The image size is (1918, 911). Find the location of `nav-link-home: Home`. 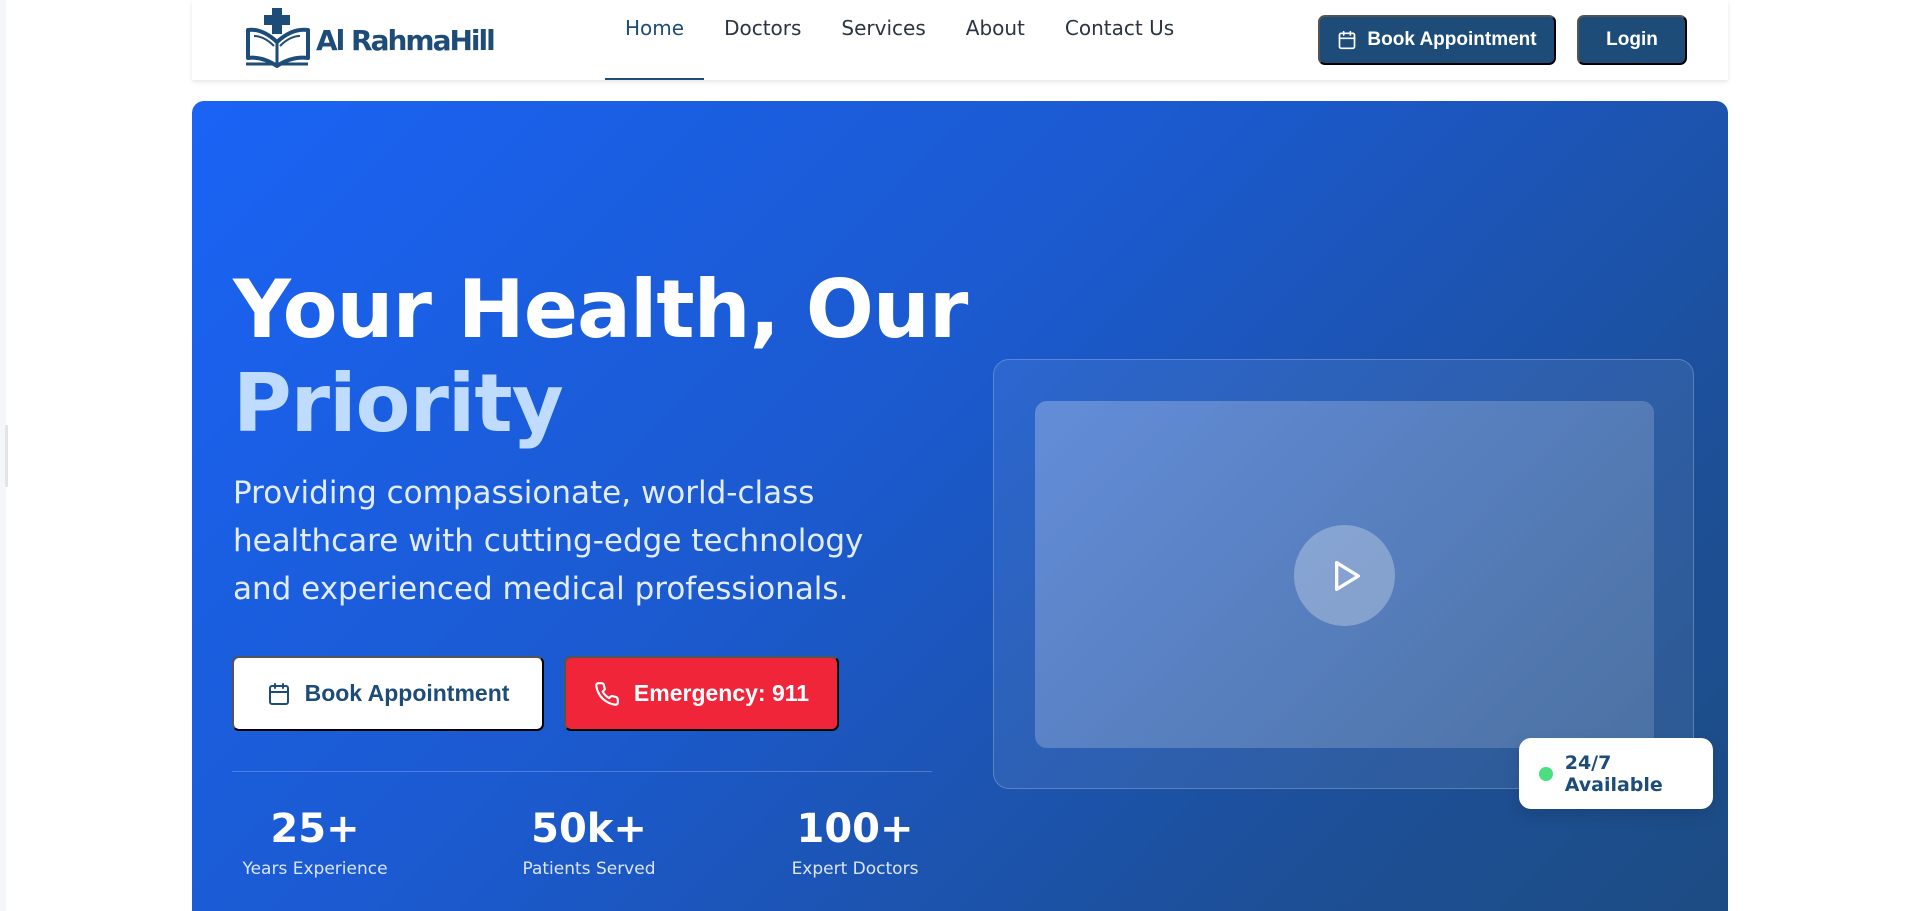

nav-link-home: Home is located at coordinates (655, 48).